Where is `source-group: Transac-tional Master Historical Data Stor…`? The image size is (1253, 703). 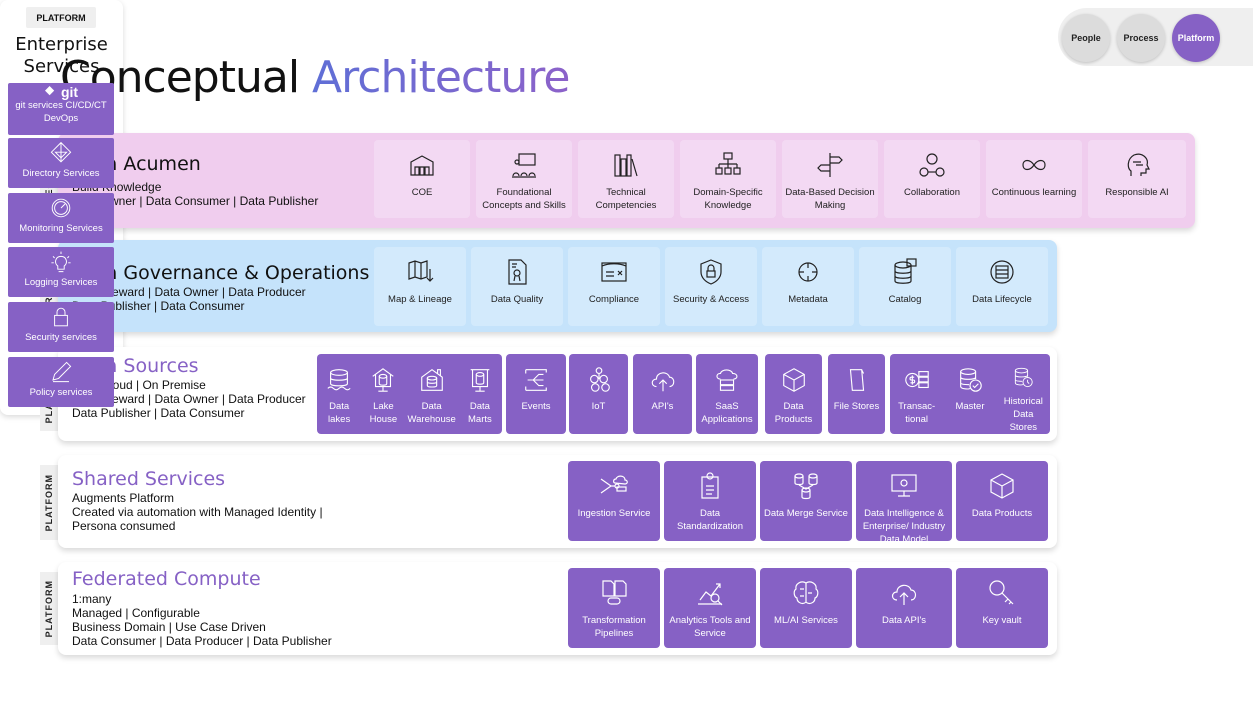 source-group: Transac-tional Master Historical Data Stor… is located at coordinates (970, 394).